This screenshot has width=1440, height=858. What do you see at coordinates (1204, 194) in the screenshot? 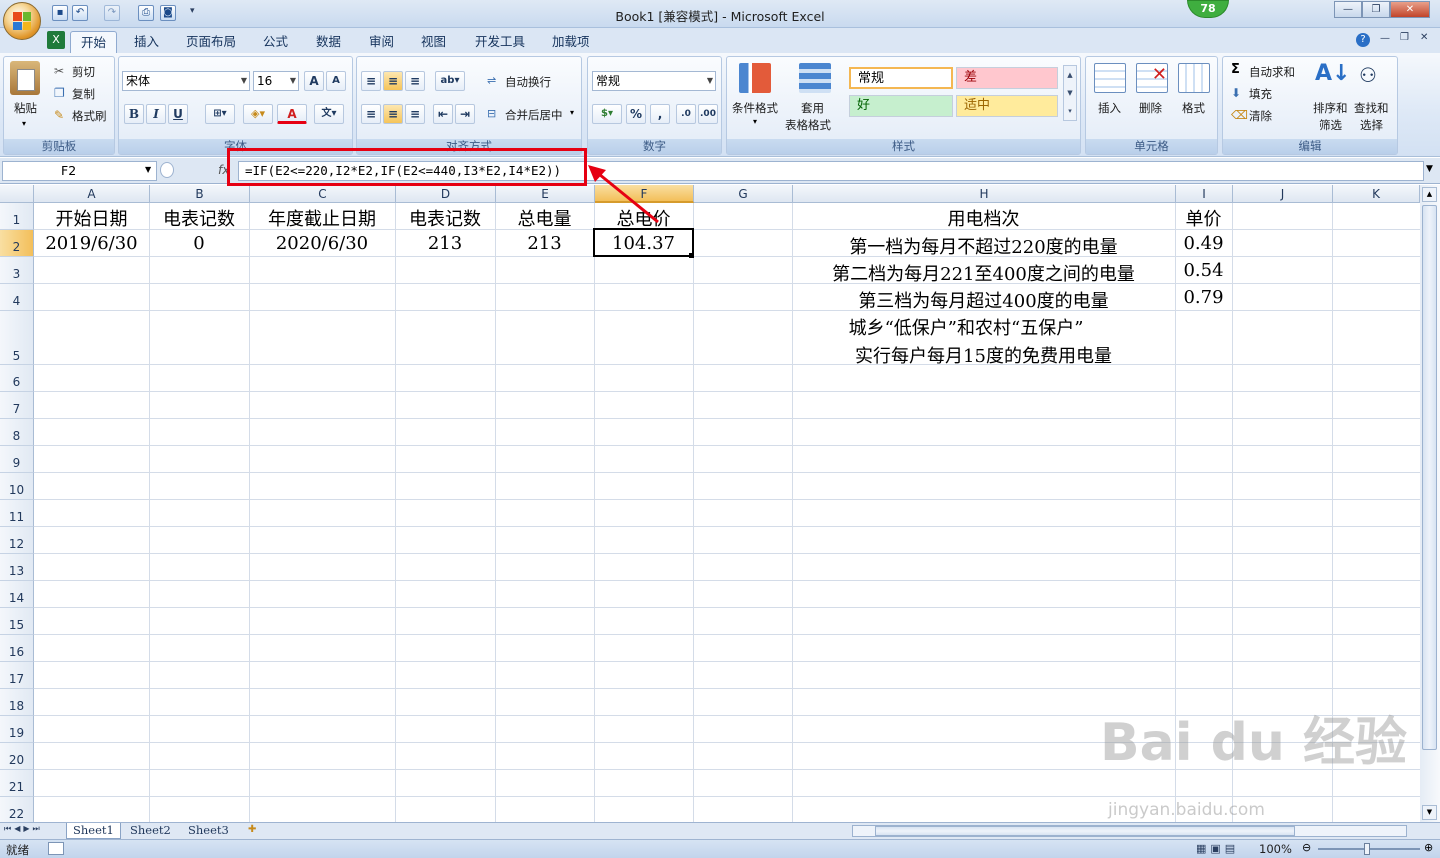
I see `col-header-i: I` at bounding box center [1204, 194].